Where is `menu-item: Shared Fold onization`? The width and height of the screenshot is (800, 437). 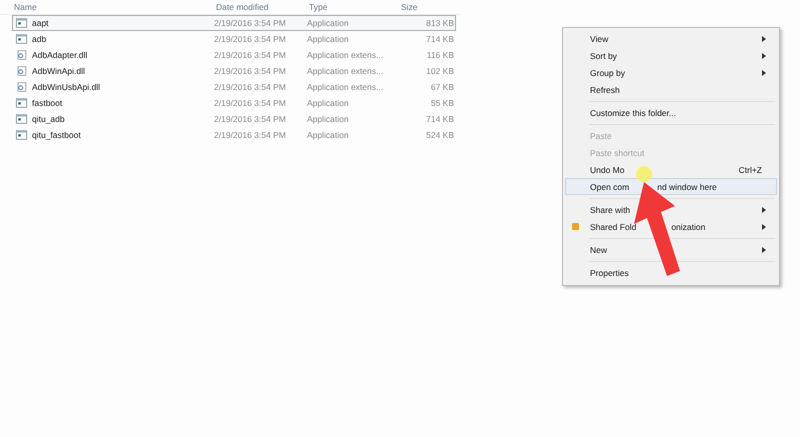
menu-item: Shared Fold onization is located at coordinates (671, 226).